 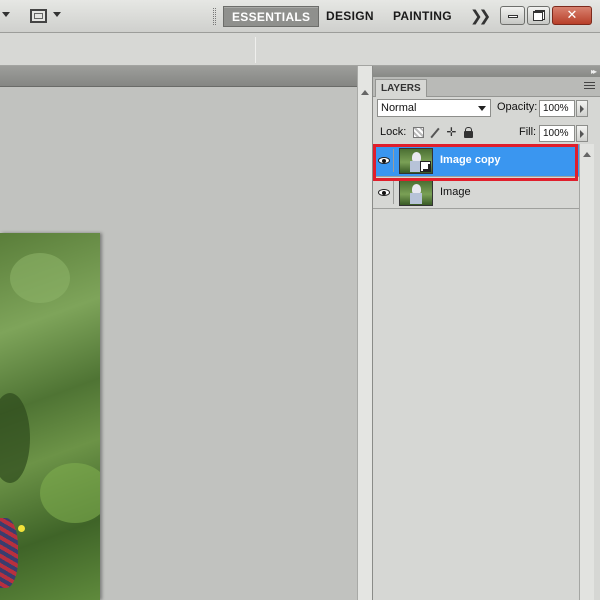 I want to click on tree-trunk-shadow, so click(x=15, y=438).